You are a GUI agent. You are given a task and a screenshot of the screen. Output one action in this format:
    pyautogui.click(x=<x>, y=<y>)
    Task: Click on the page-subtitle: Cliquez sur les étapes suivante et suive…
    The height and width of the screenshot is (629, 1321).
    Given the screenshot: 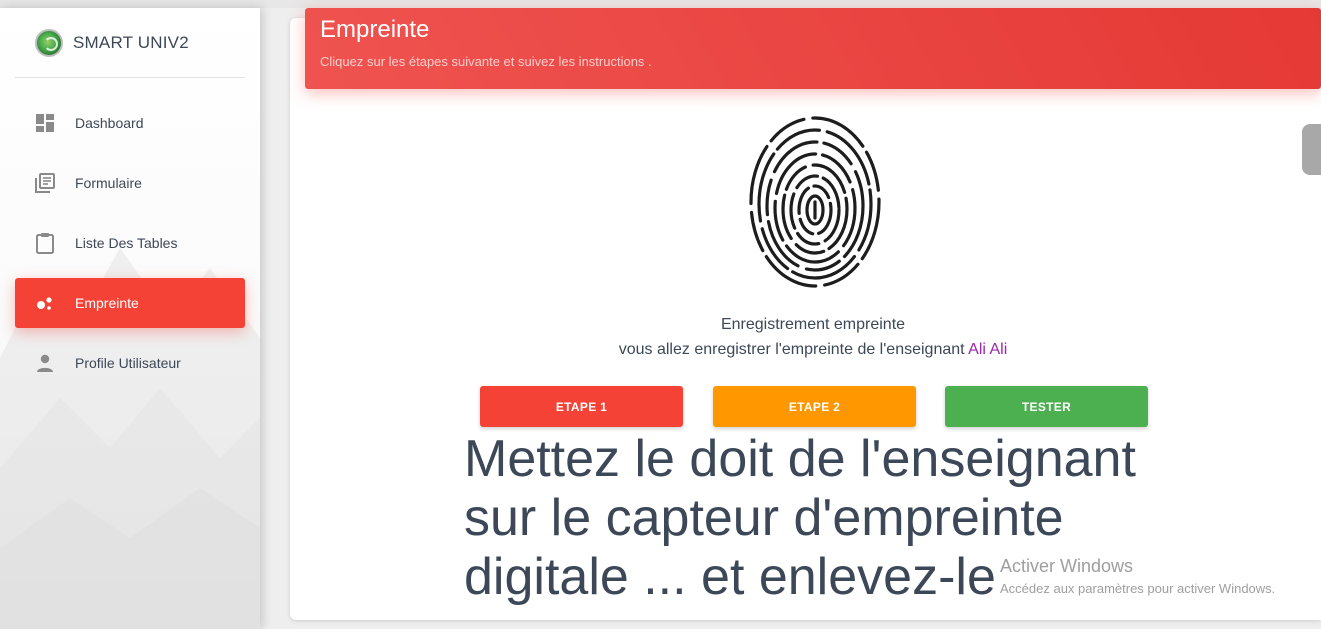 What is the action you would take?
    pyautogui.click(x=486, y=61)
    